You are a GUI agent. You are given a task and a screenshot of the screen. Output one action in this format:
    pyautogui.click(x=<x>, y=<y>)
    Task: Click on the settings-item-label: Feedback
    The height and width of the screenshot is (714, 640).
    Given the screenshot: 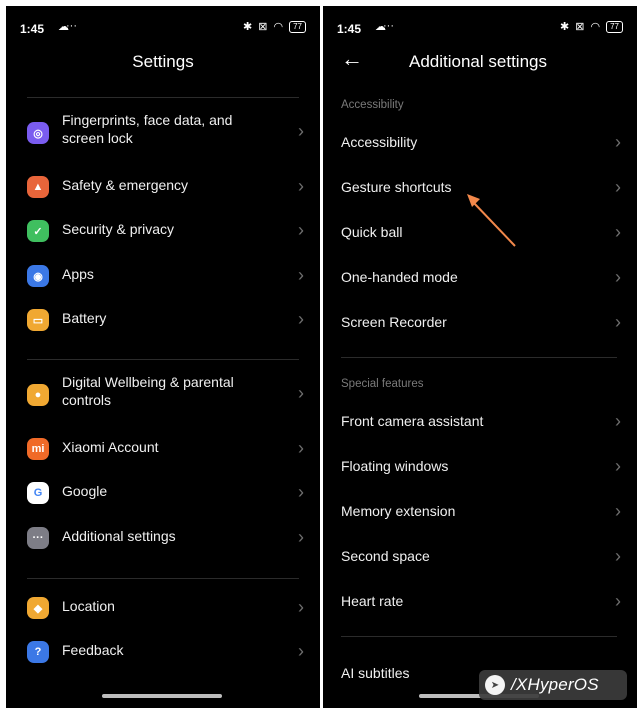 What is the action you would take?
    pyautogui.click(x=93, y=650)
    